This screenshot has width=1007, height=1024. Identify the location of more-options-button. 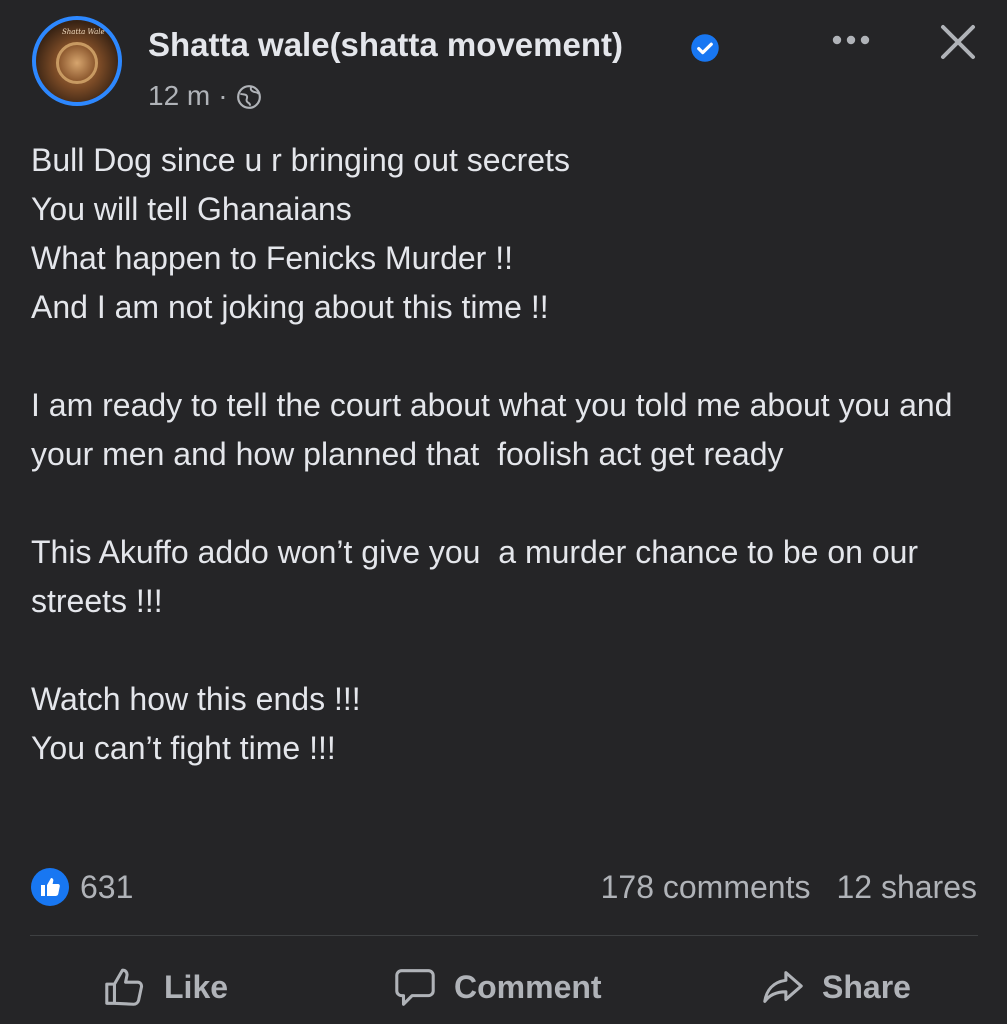
(851, 40).